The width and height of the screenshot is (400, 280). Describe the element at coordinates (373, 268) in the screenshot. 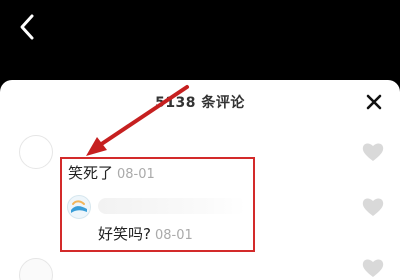

I see `next-like-heart-icon` at that location.